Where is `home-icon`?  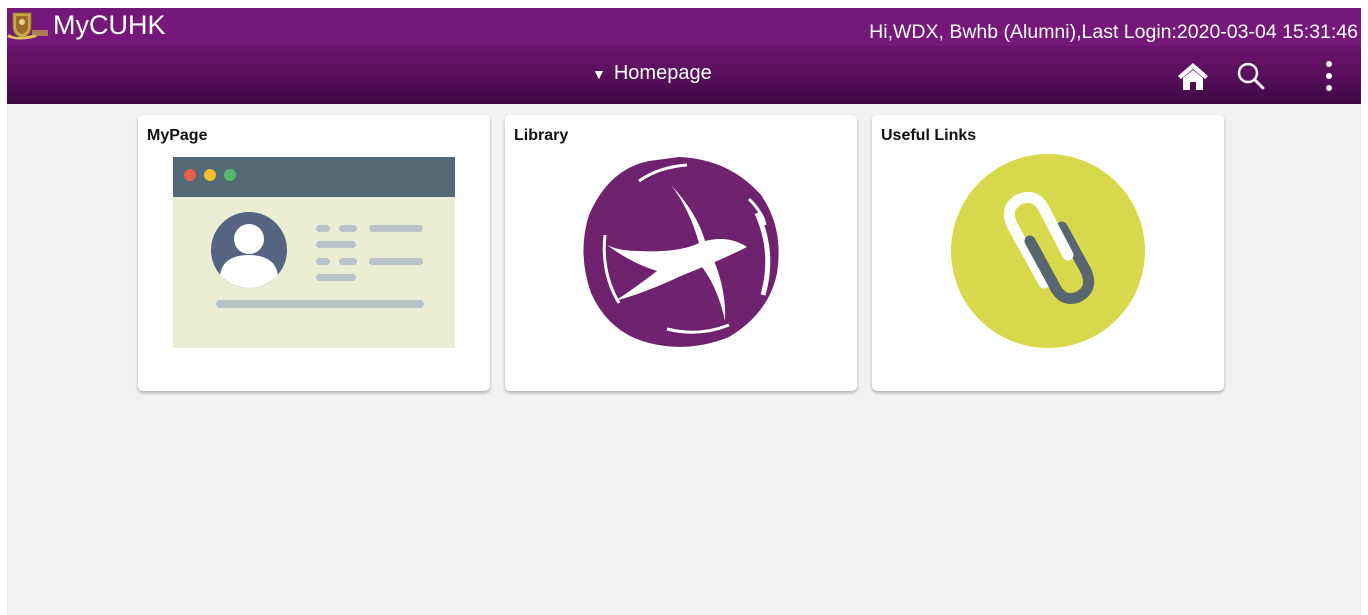 home-icon is located at coordinates (1193, 76).